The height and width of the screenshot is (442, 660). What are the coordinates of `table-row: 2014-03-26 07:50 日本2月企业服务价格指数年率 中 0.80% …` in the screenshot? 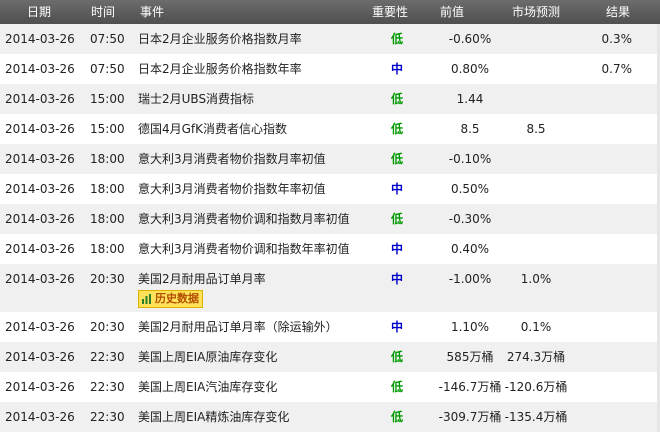 It's located at (330, 69).